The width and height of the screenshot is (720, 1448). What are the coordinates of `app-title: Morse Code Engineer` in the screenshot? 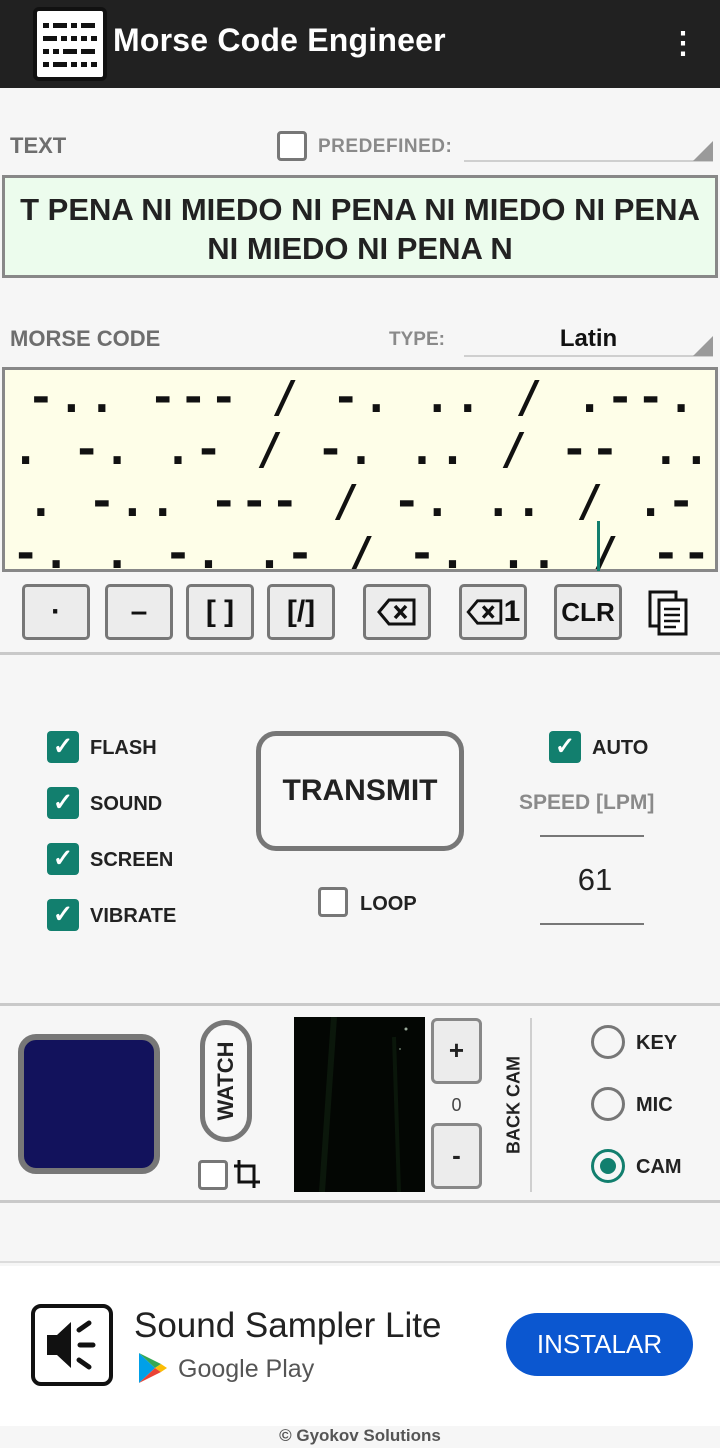 It's located at (279, 40).